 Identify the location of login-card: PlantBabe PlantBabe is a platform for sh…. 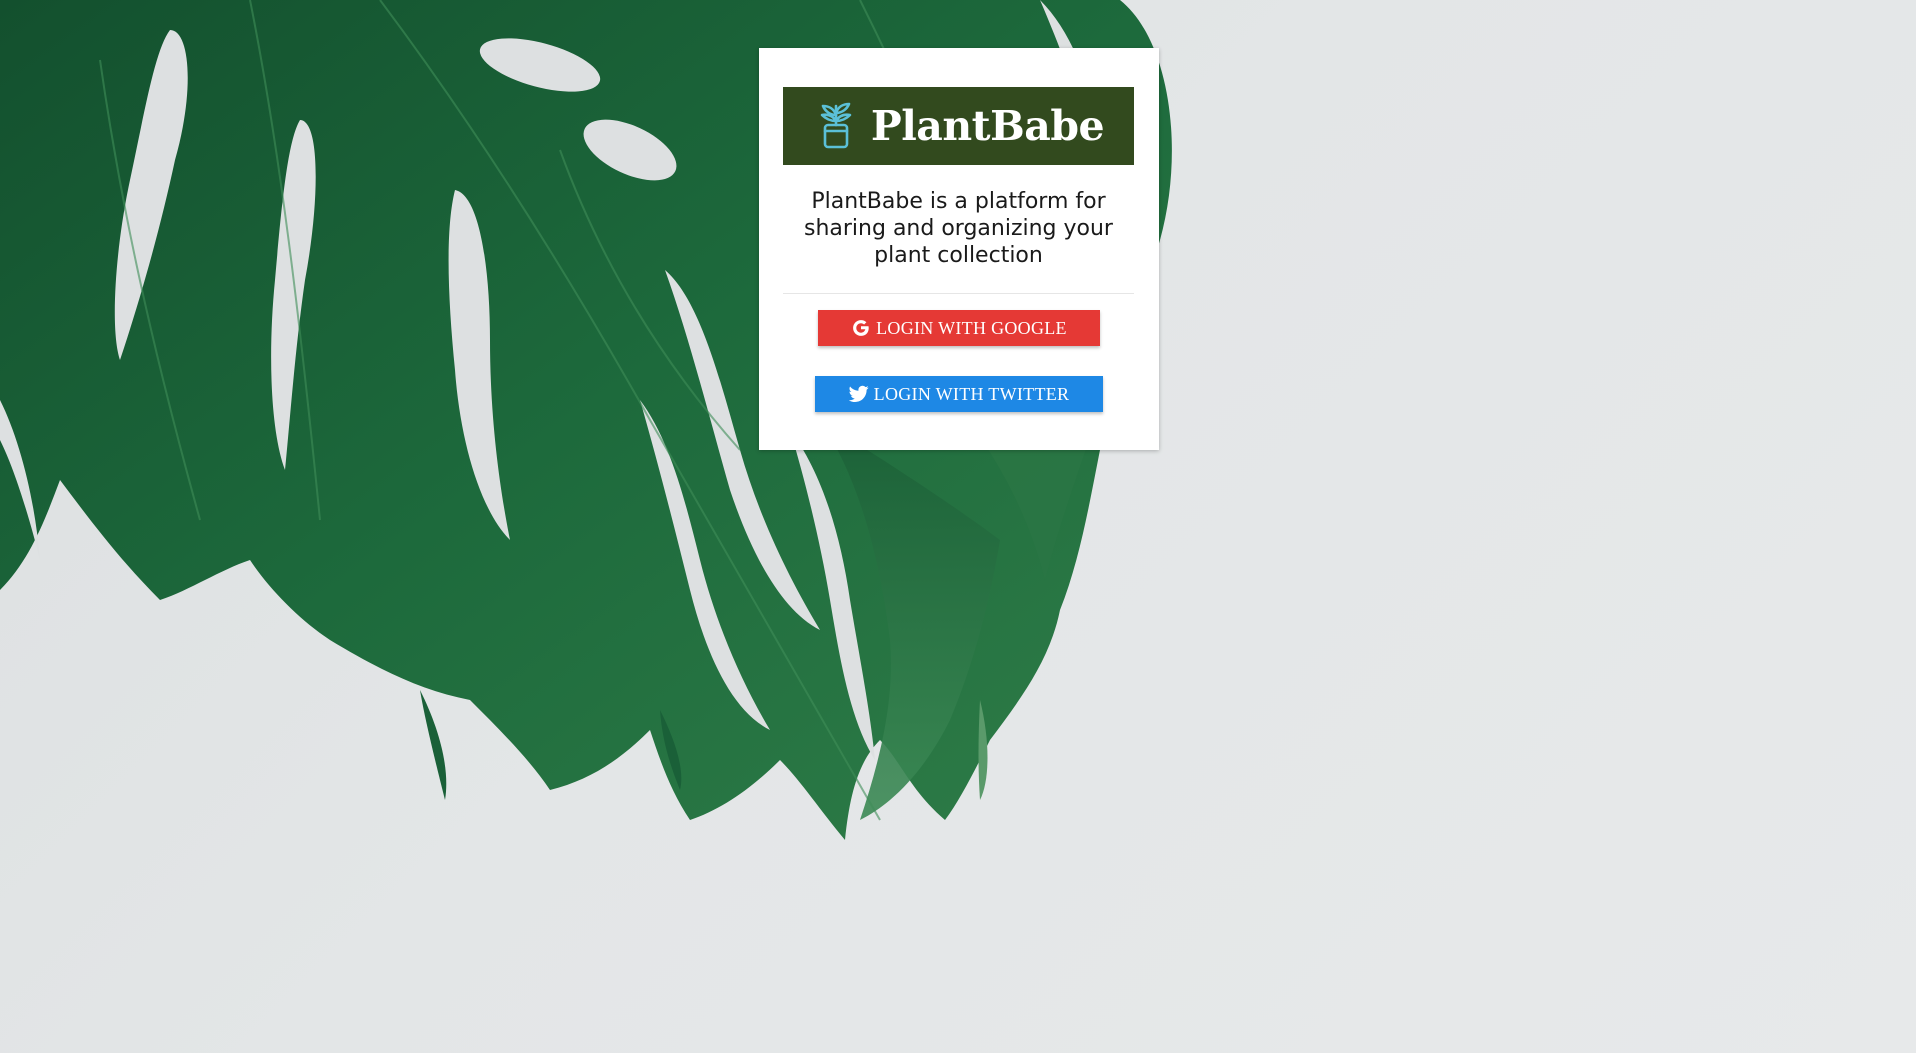
(959, 249).